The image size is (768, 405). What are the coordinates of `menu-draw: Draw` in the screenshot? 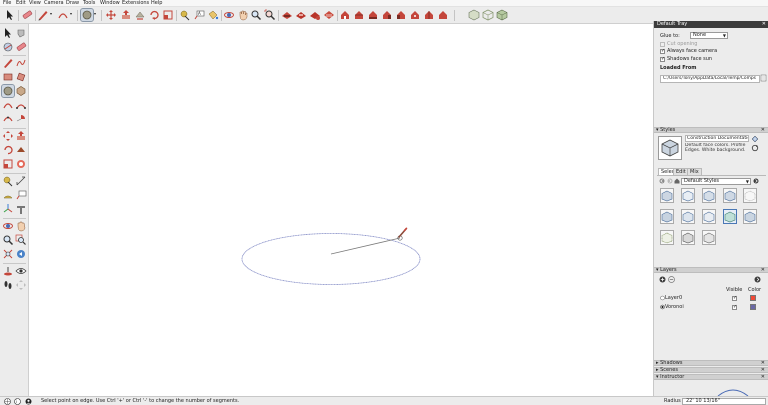 It's located at (72, 3).